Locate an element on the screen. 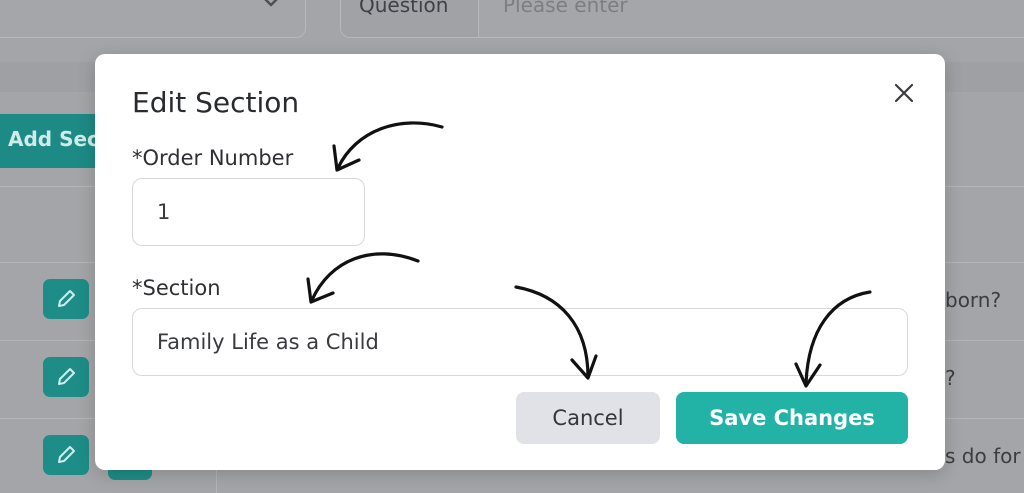 Image resolution: width=1024 pixels, height=493 pixels. section-input is located at coordinates (520, 342).